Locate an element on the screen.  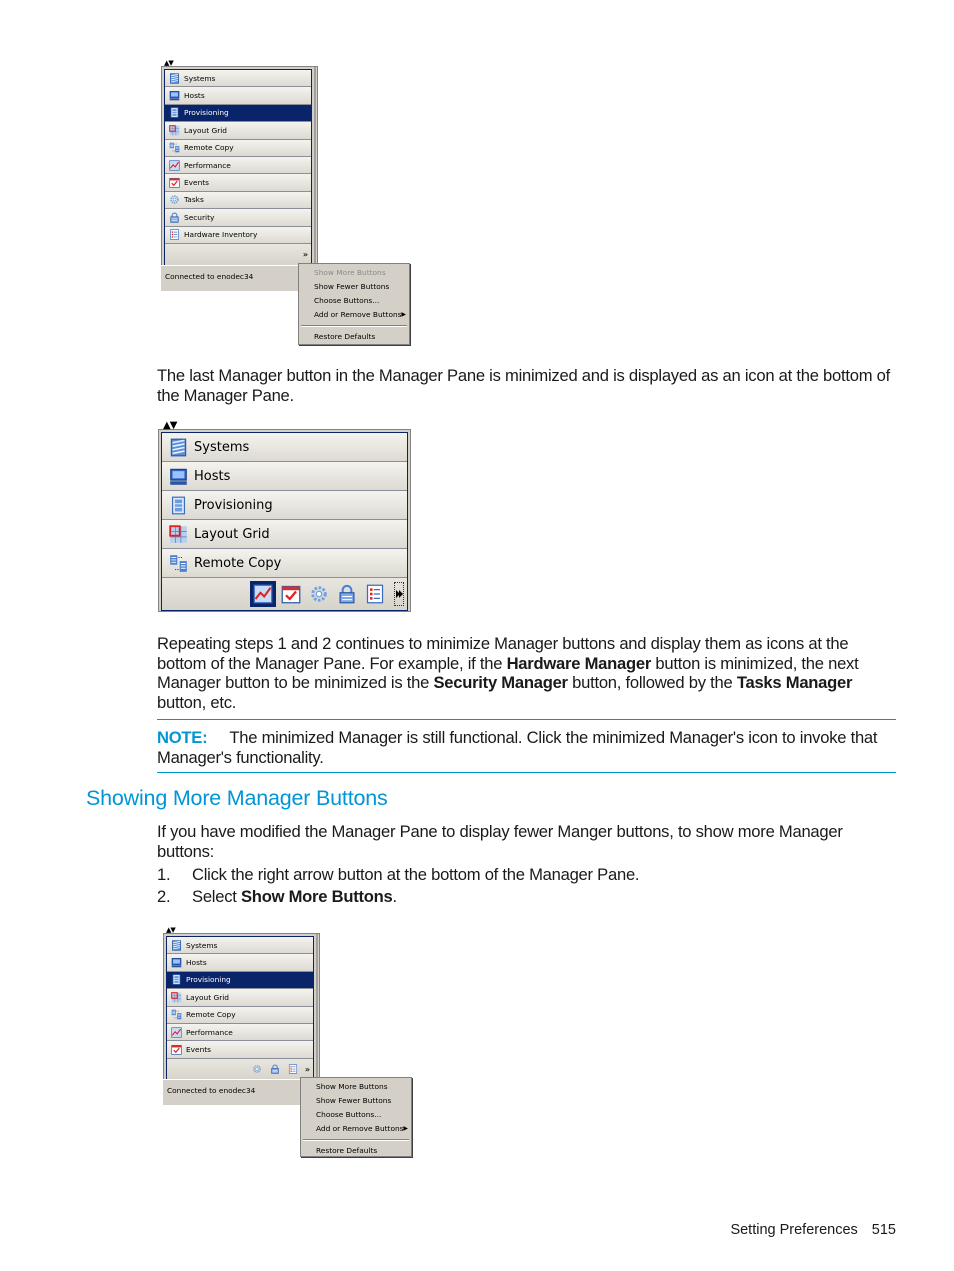
manager-button-label: Events is located at coordinates (197, 183).